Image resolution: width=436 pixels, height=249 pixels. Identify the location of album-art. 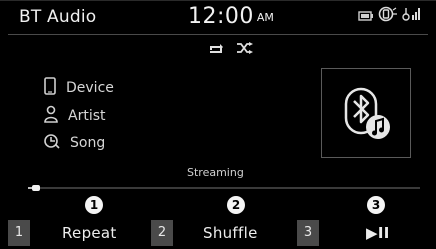
(366, 113).